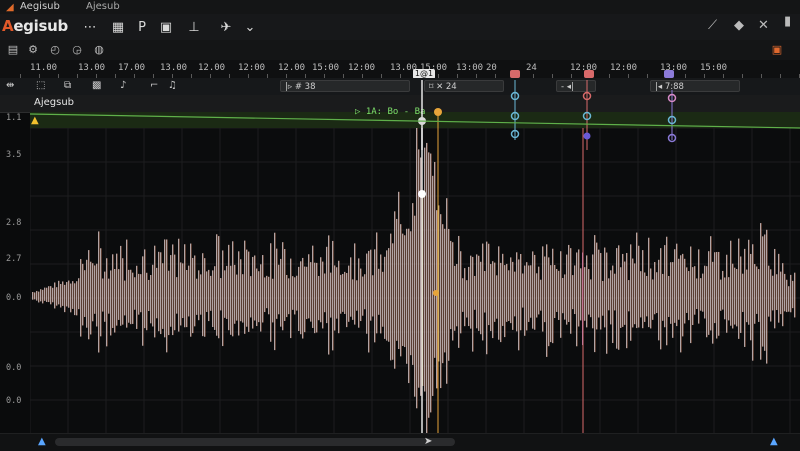  What do you see at coordinates (436, 293) in the screenshot?
I see `marker-dot` at bounding box center [436, 293].